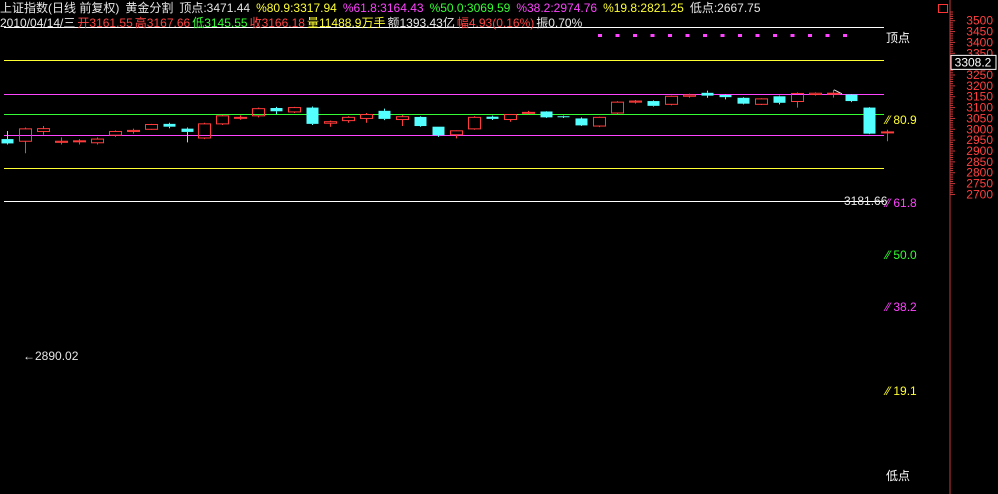 This screenshot has width=998, height=494. Describe the element at coordinates (866, 201) in the screenshot. I see `high-point-marker: 3181.66` at that location.